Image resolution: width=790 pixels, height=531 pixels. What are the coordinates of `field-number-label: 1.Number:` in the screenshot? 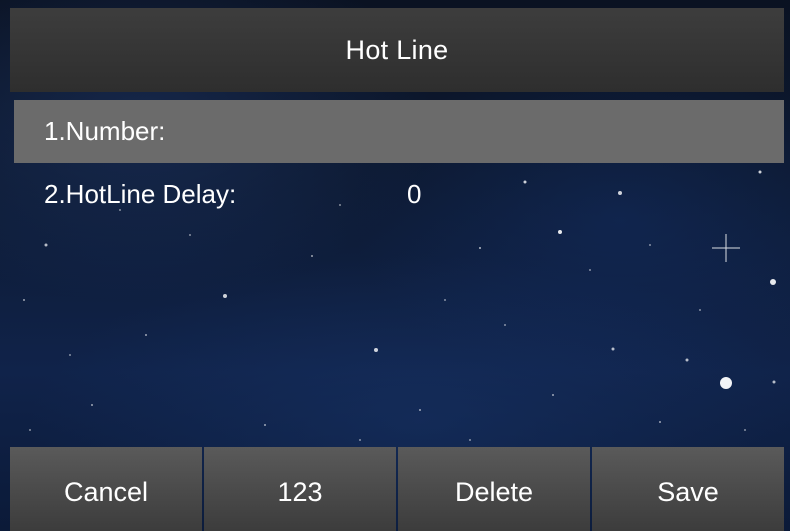 It's located at (105, 131).